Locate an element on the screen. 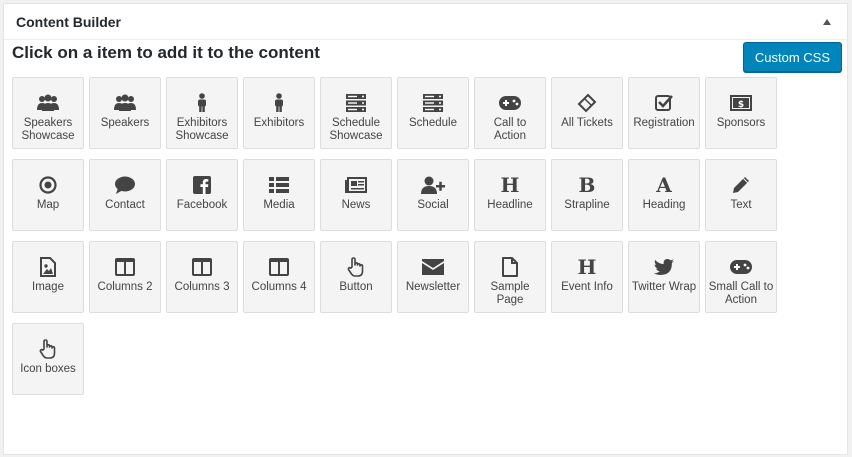 The height and width of the screenshot is (457, 852). money-icon: $ is located at coordinates (741, 103).